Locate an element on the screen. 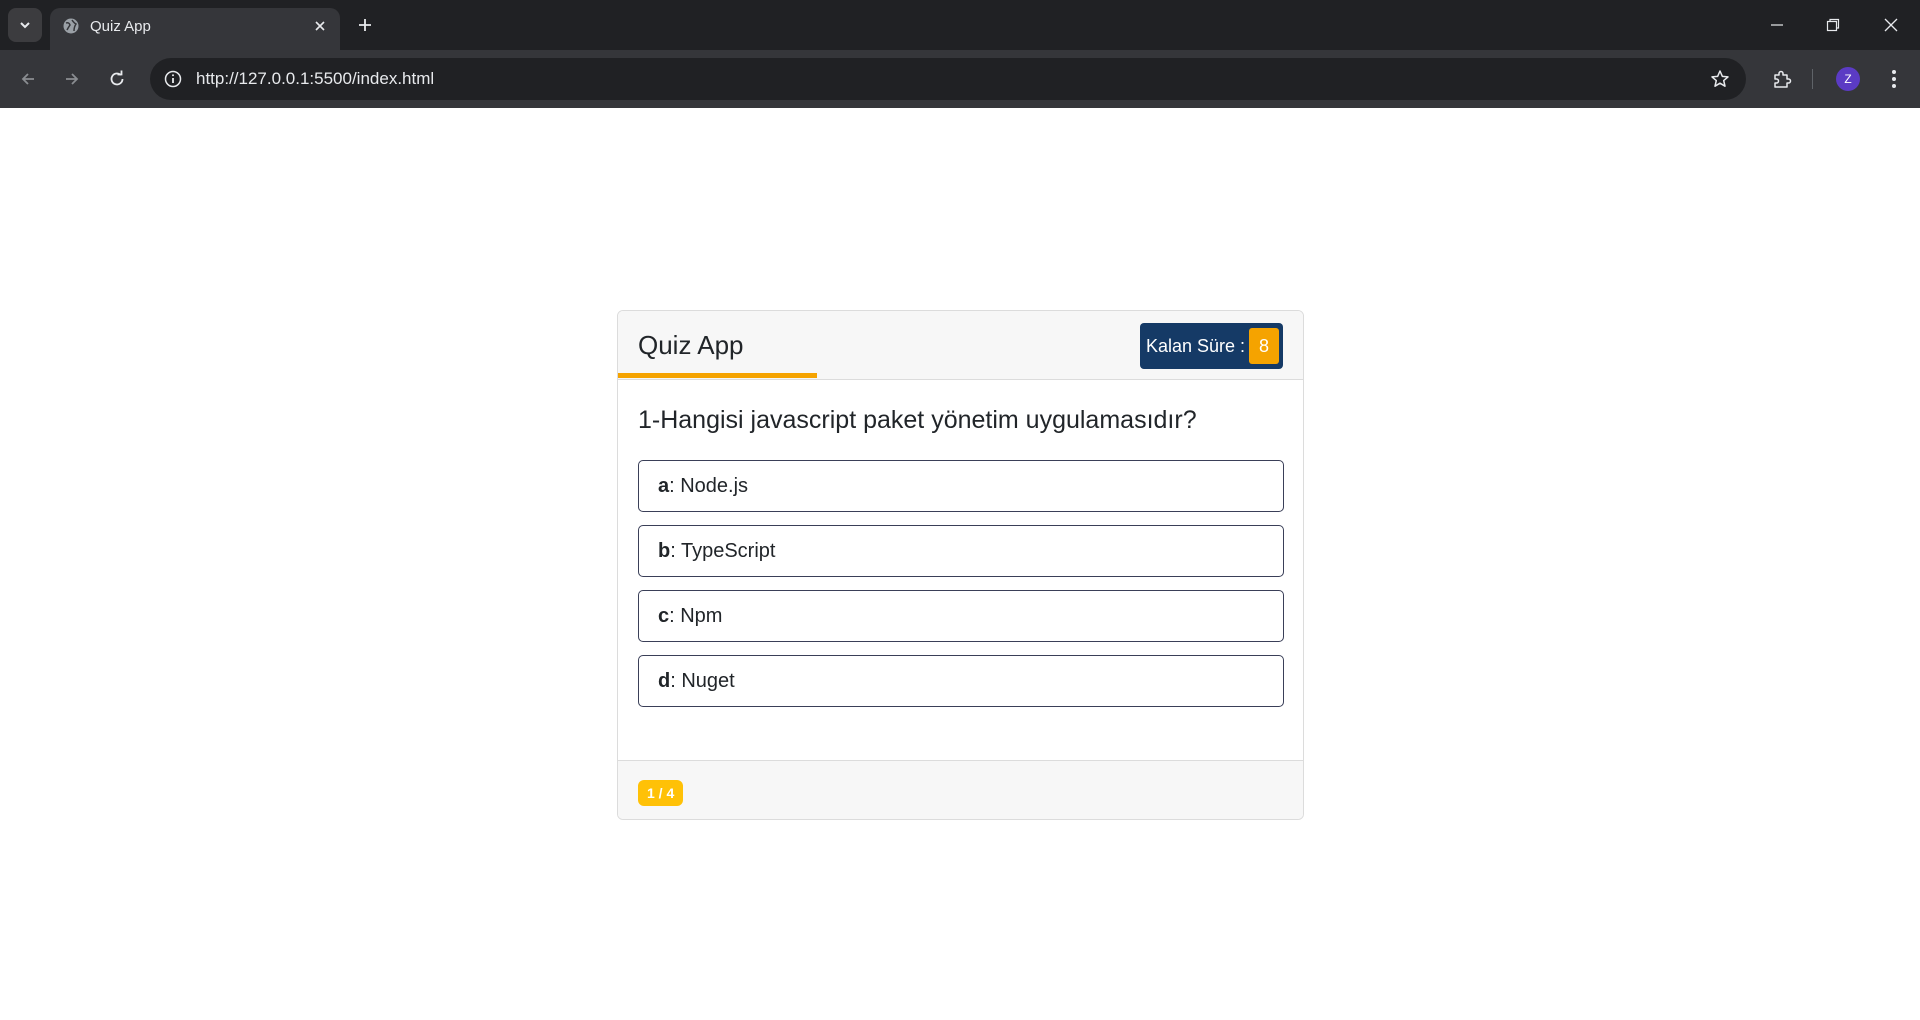 Image resolution: width=1920 pixels, height=1020 pixels. card-footer: 1 / 4 is located at coordinates (960, 789).